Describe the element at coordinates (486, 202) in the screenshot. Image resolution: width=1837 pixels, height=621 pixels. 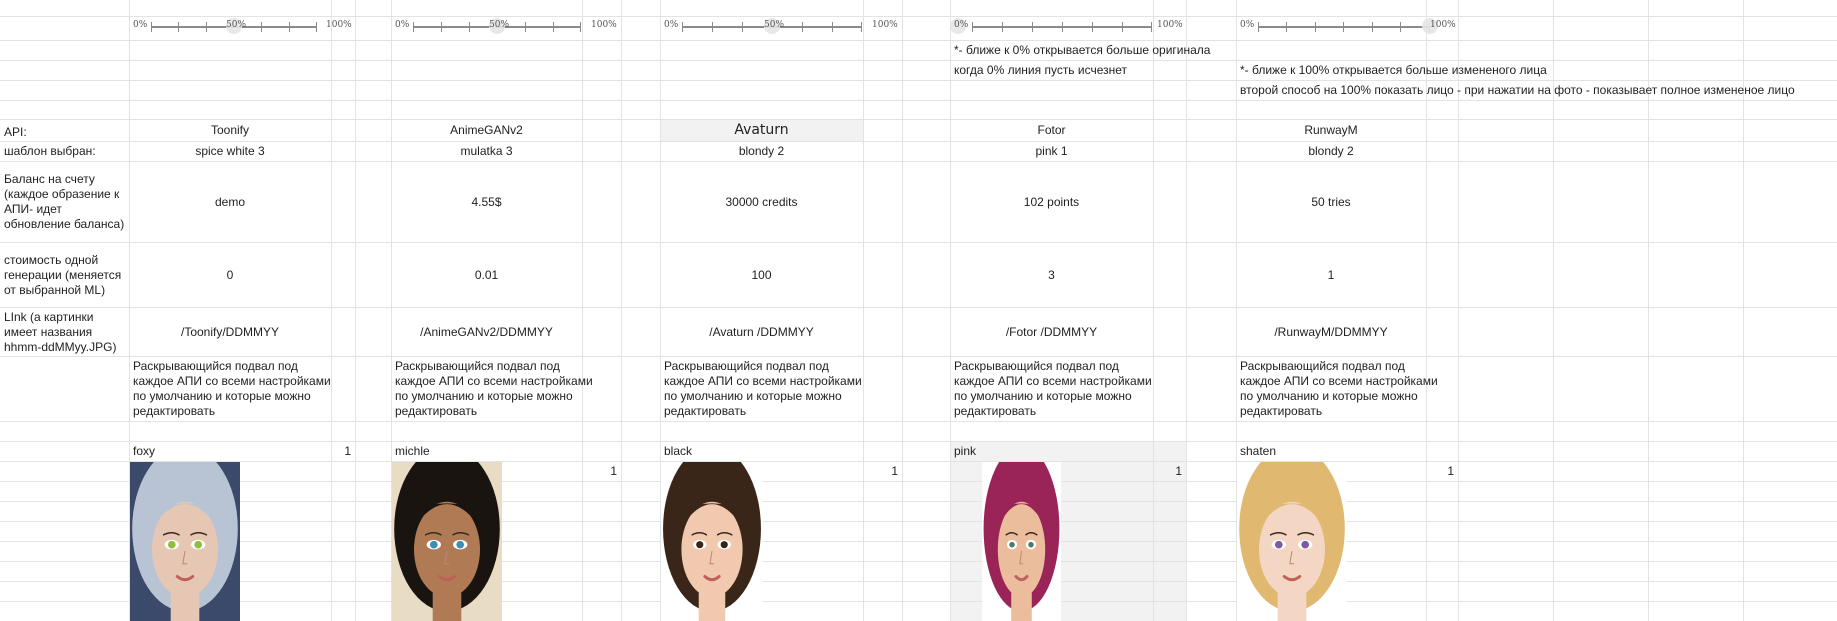
I see `balance-animeganv2: 4.55$` at that location.